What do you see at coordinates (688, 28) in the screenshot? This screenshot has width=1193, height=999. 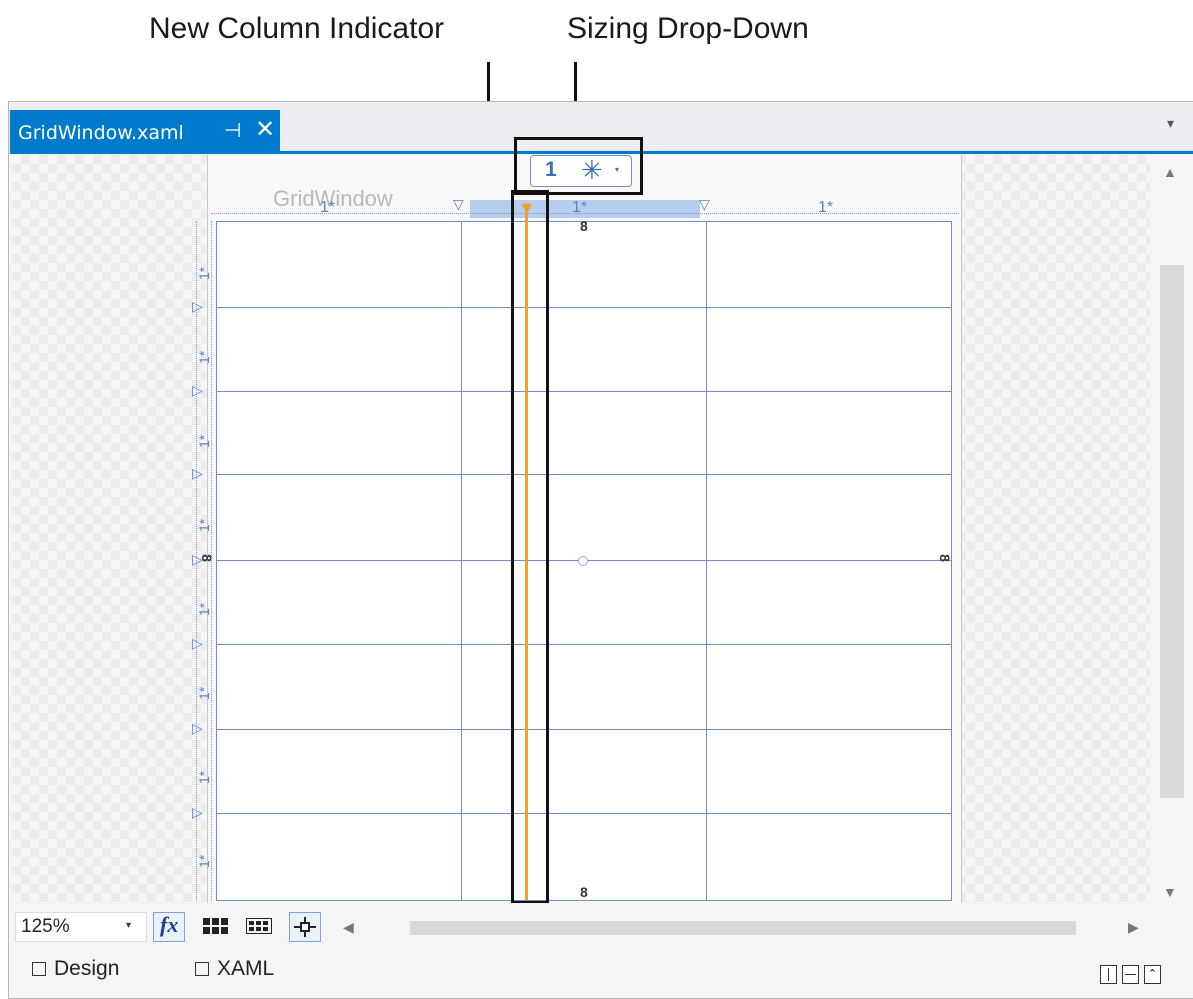 I see `callout-sizing-dropdown: Sizing Drop-Down` at bounding box center [688, 28].